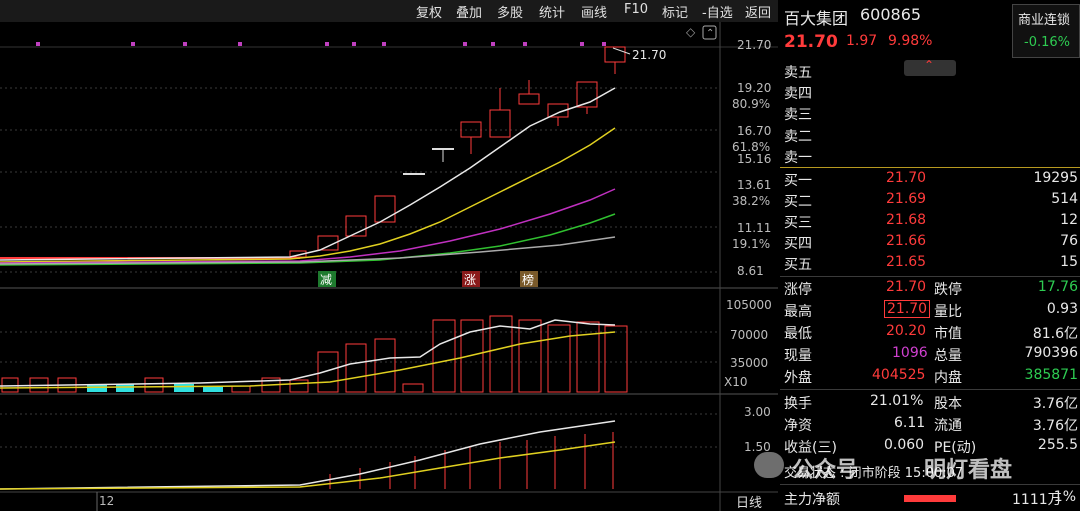 This screenshot has height=511, width=1080. What do you see at coordinates (751, 201) in the screenshot?
I see `pct-tick: 38.2%` at bounding box center [751, 201].